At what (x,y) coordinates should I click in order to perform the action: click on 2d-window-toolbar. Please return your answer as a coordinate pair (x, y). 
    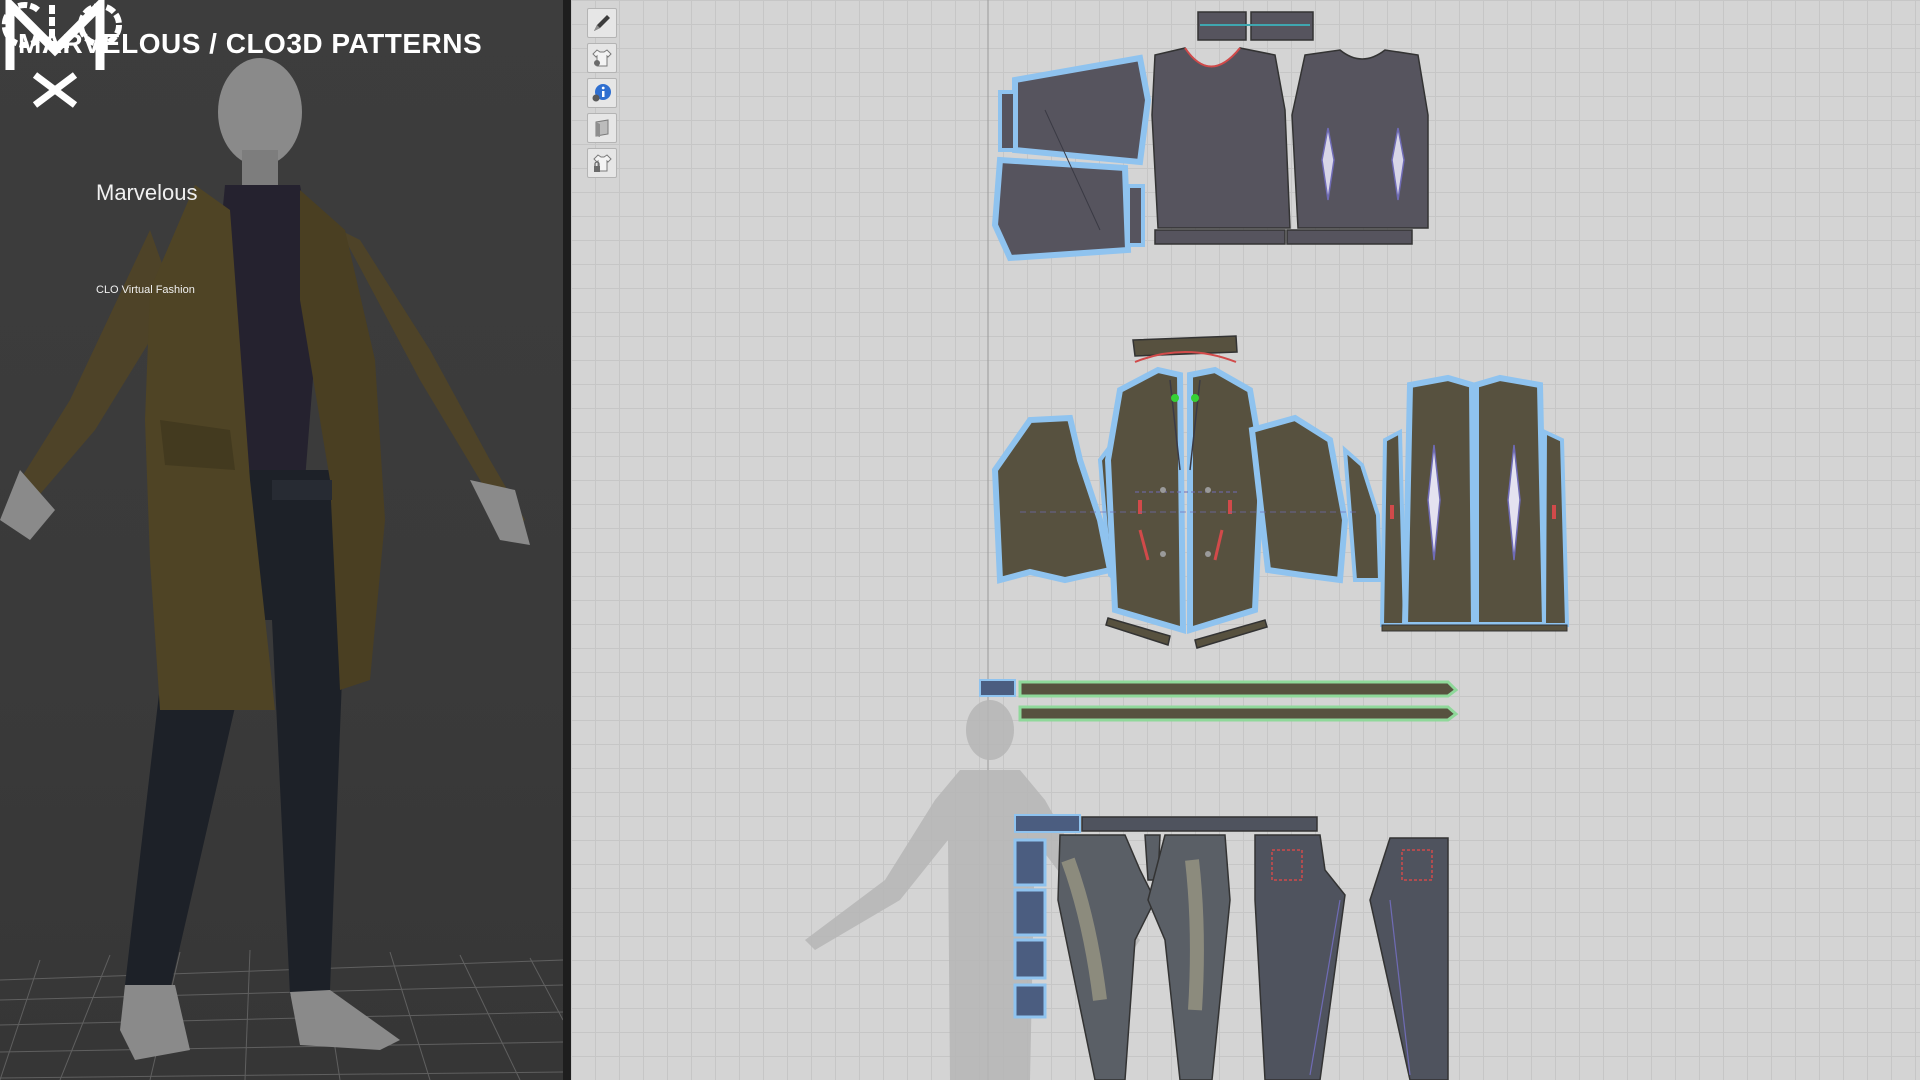
    Looking at the image, I should click on (603, 95).